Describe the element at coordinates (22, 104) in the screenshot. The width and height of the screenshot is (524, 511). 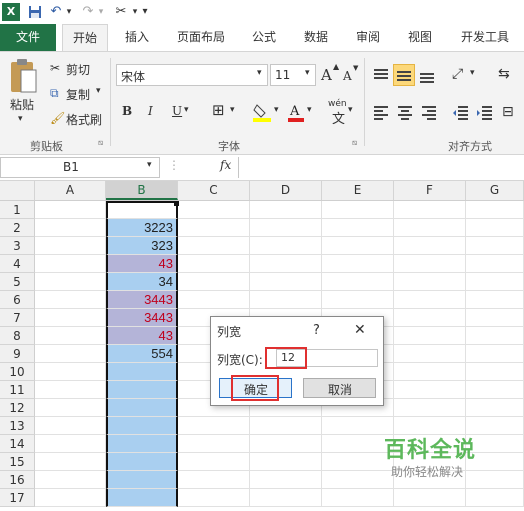
I see `paste-button: 粘贴` at that location.